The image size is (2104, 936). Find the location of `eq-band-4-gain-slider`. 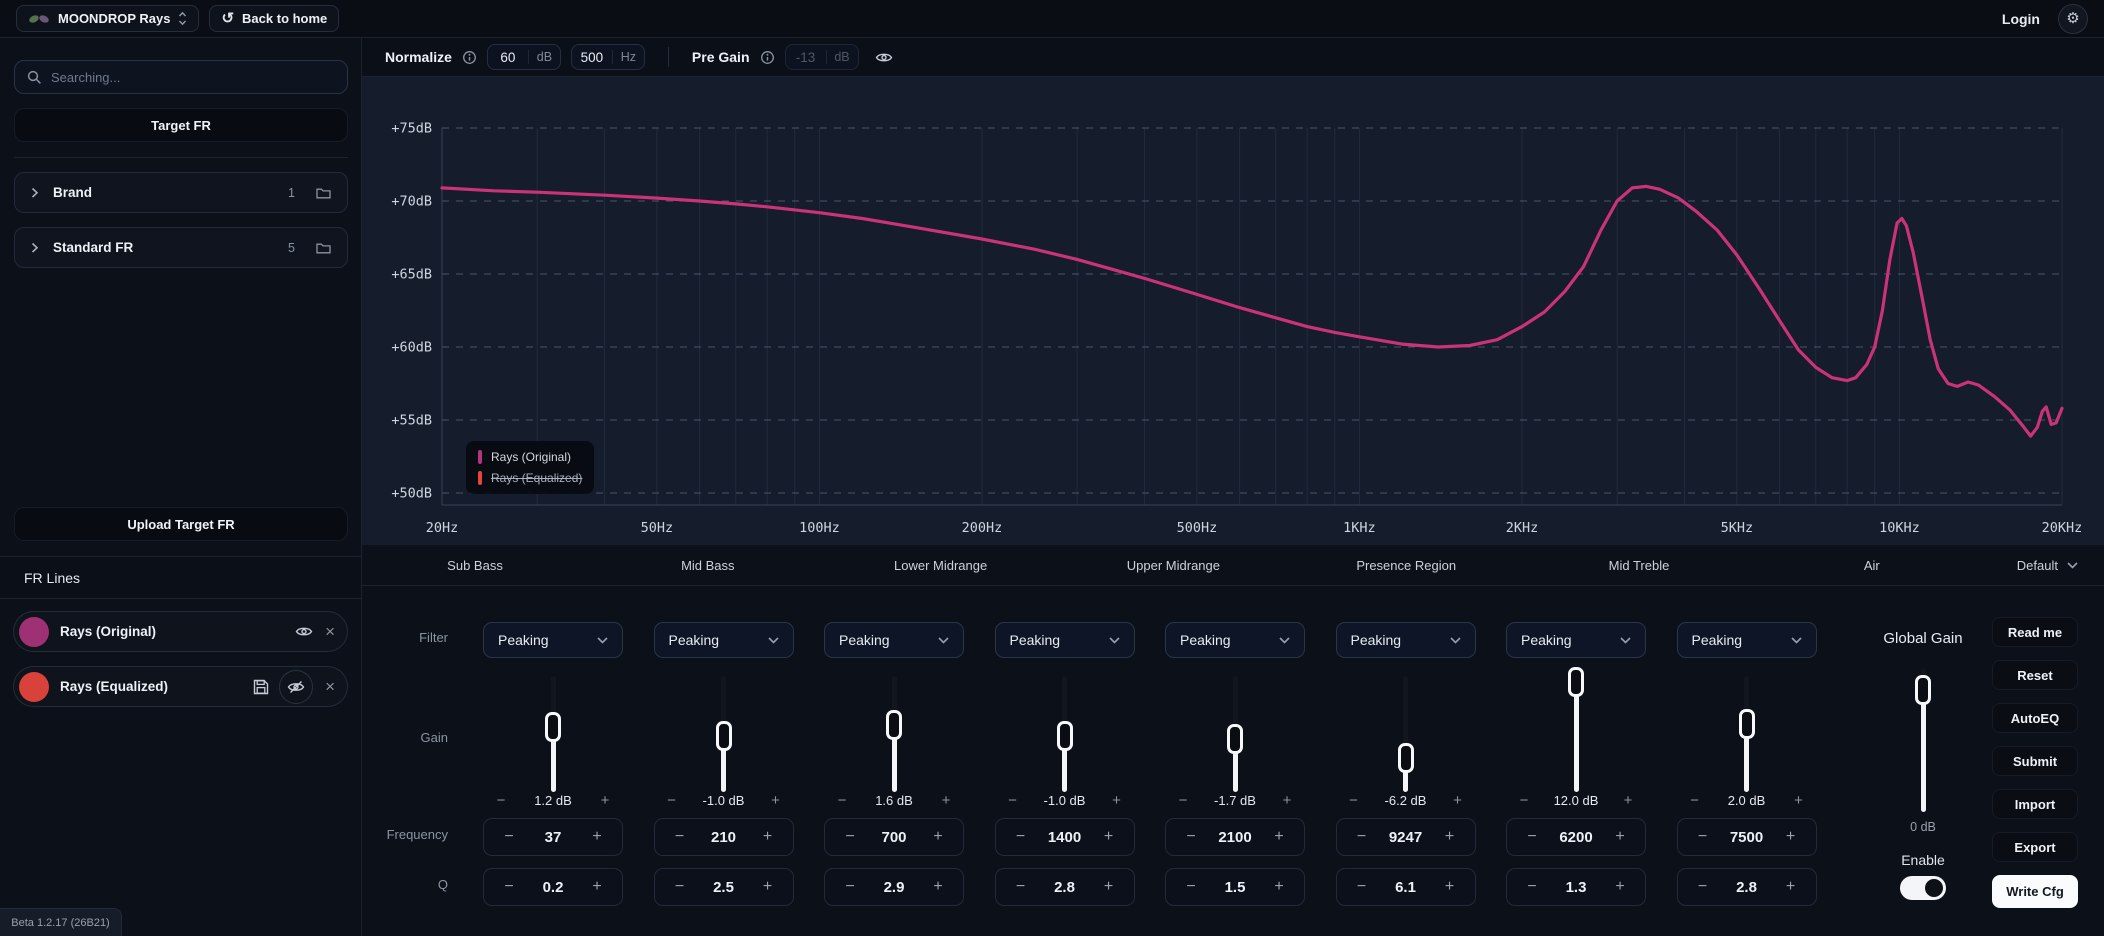

eq-band-4-gain-slider is located at coordinates (1064, 734).